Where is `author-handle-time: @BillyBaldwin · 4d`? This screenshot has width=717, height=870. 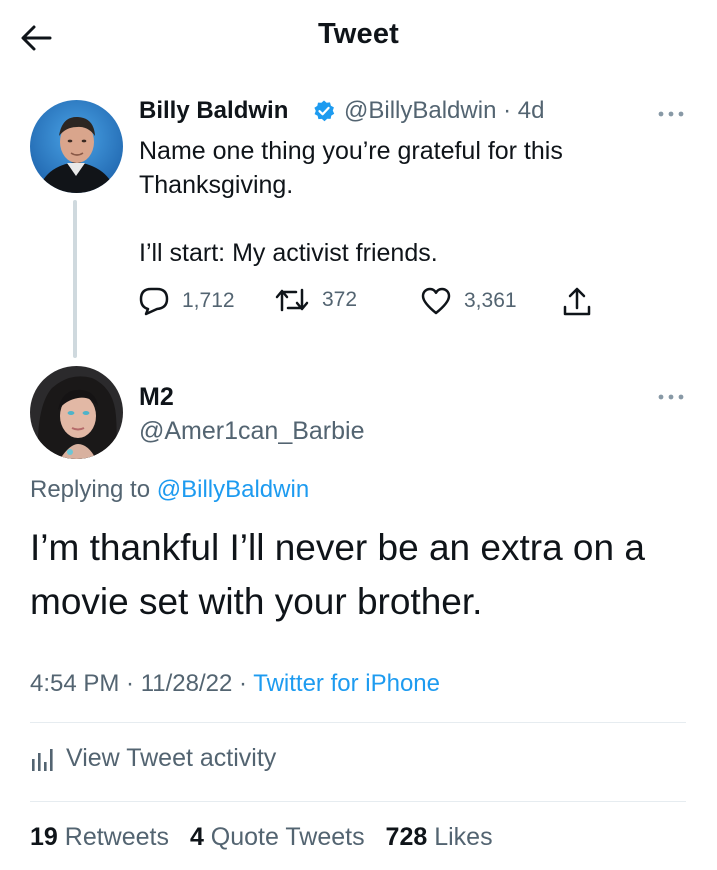
author-handle-time: @BillyBaldwin · 4d is located at coordinates (444, 111).